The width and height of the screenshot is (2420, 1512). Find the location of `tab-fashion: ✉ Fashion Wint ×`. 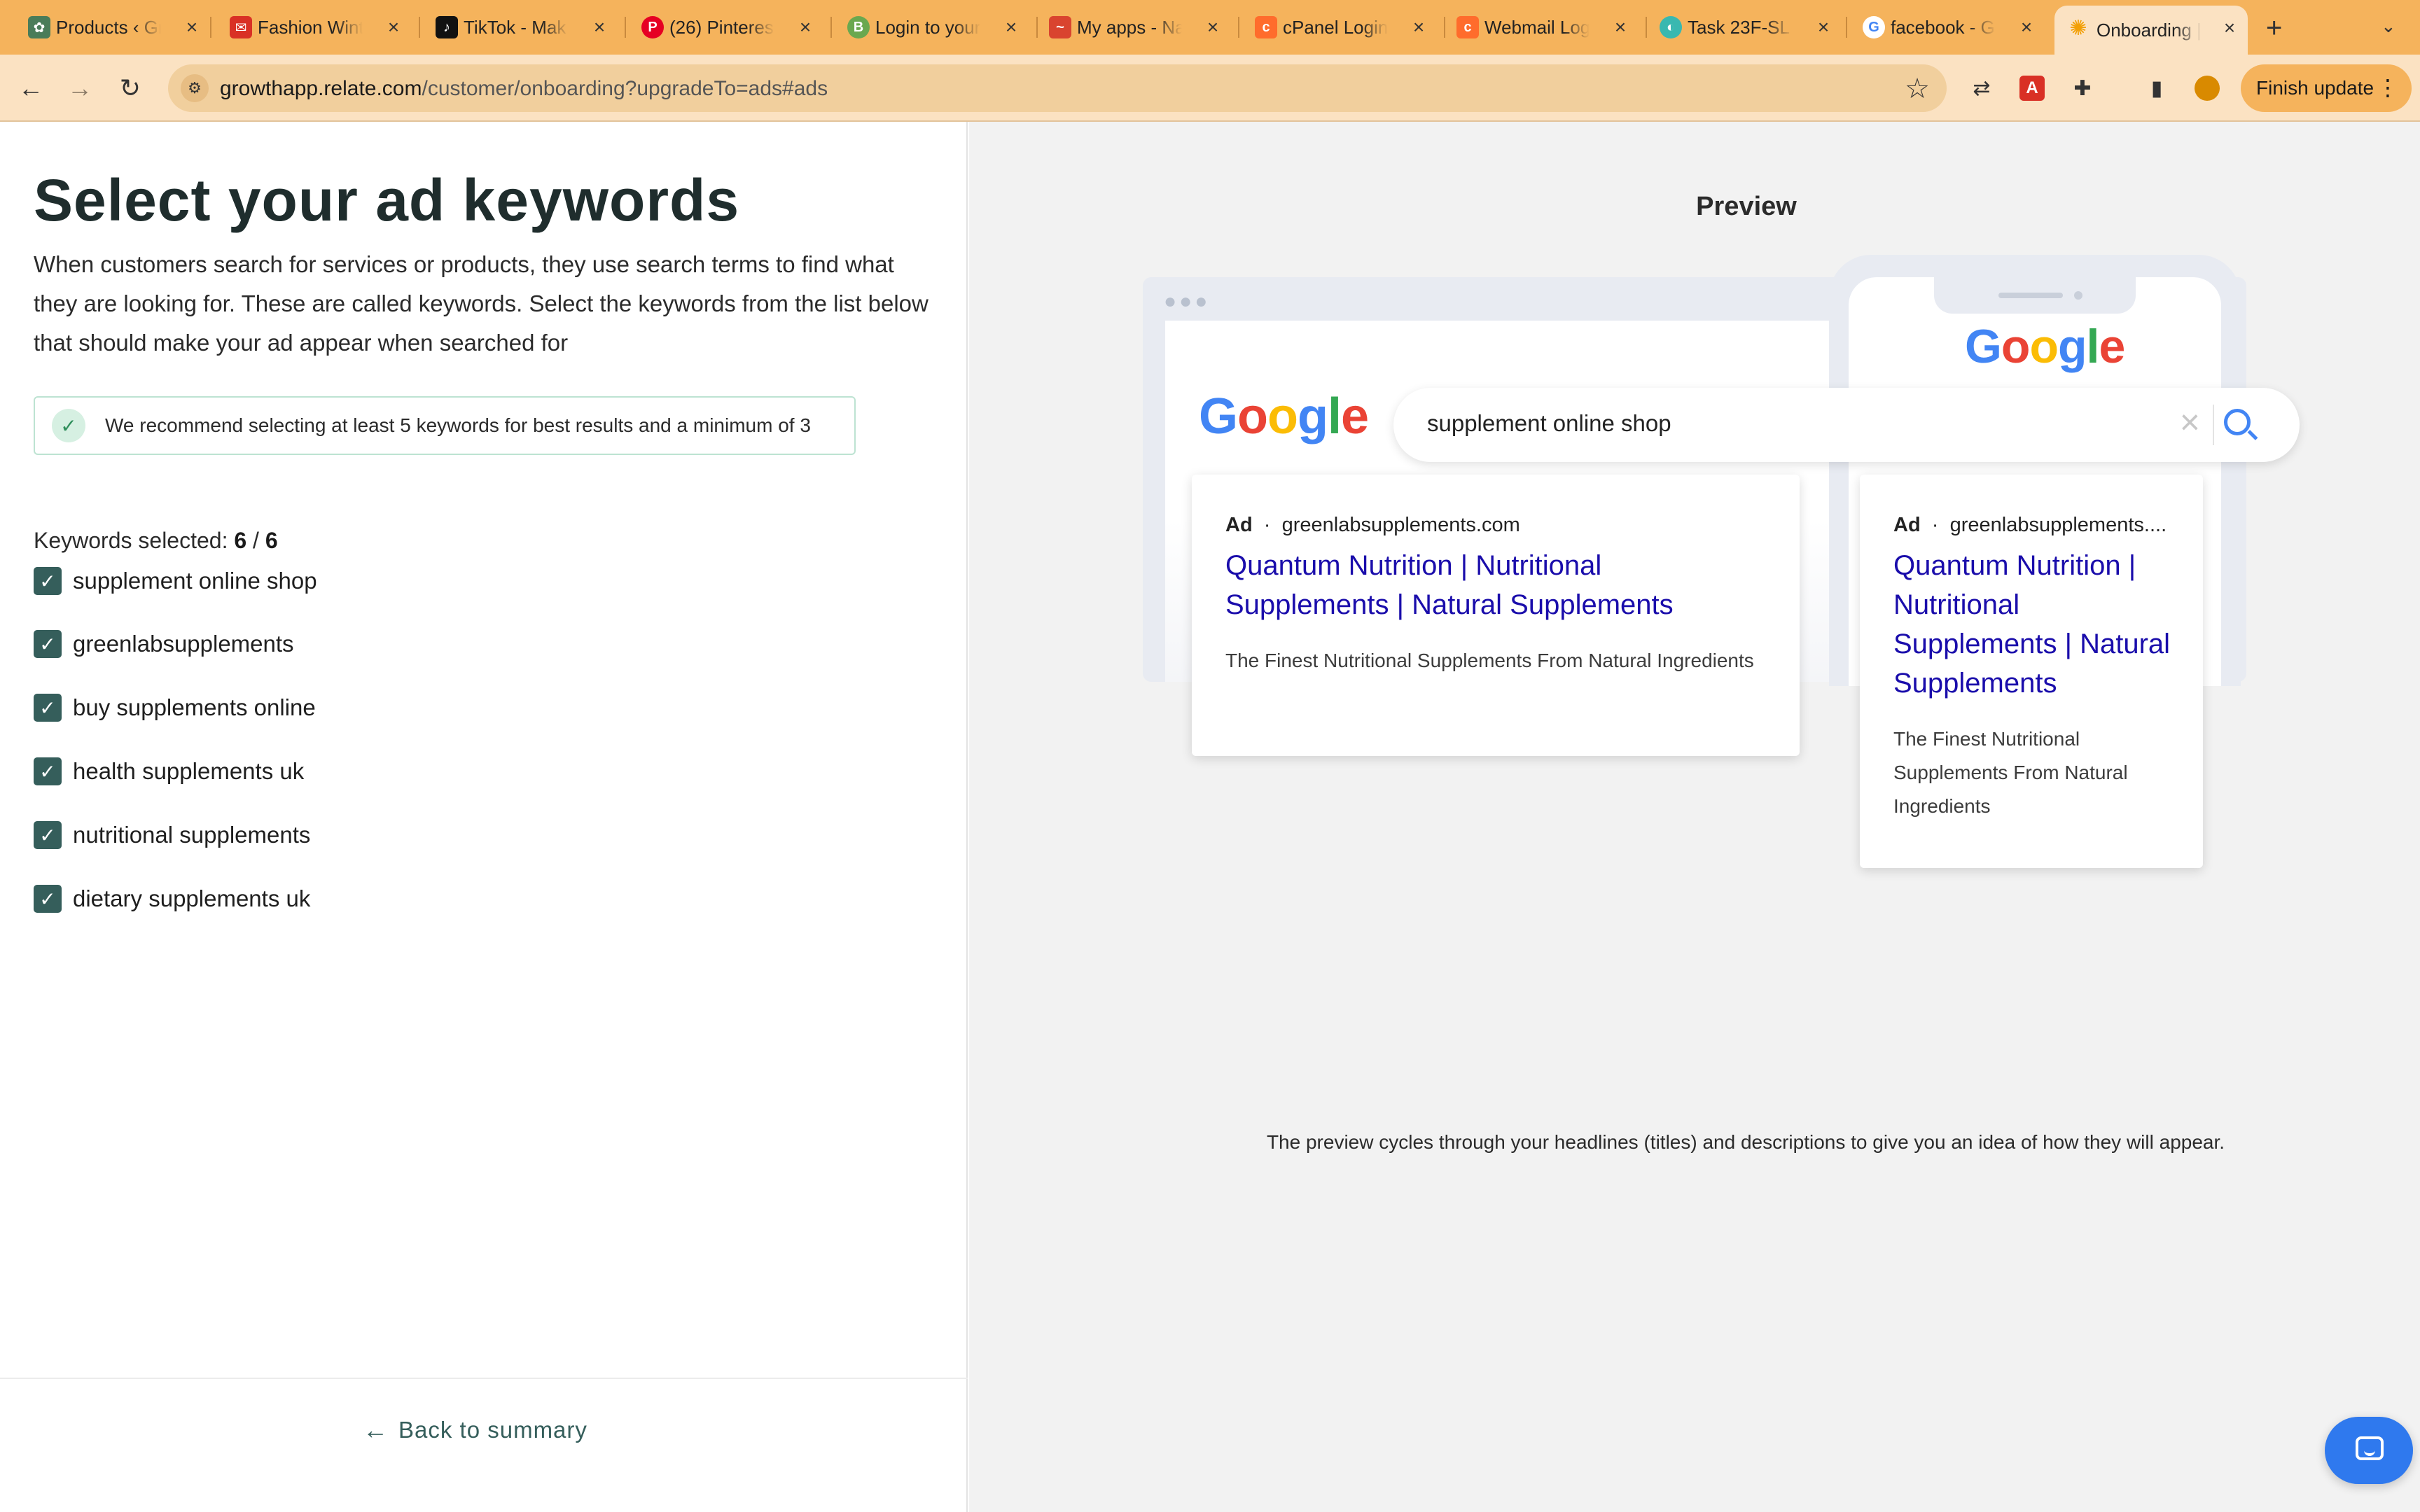

tab-fashion: ✉ Fashion Wint × is located at coordinates (317, 27).